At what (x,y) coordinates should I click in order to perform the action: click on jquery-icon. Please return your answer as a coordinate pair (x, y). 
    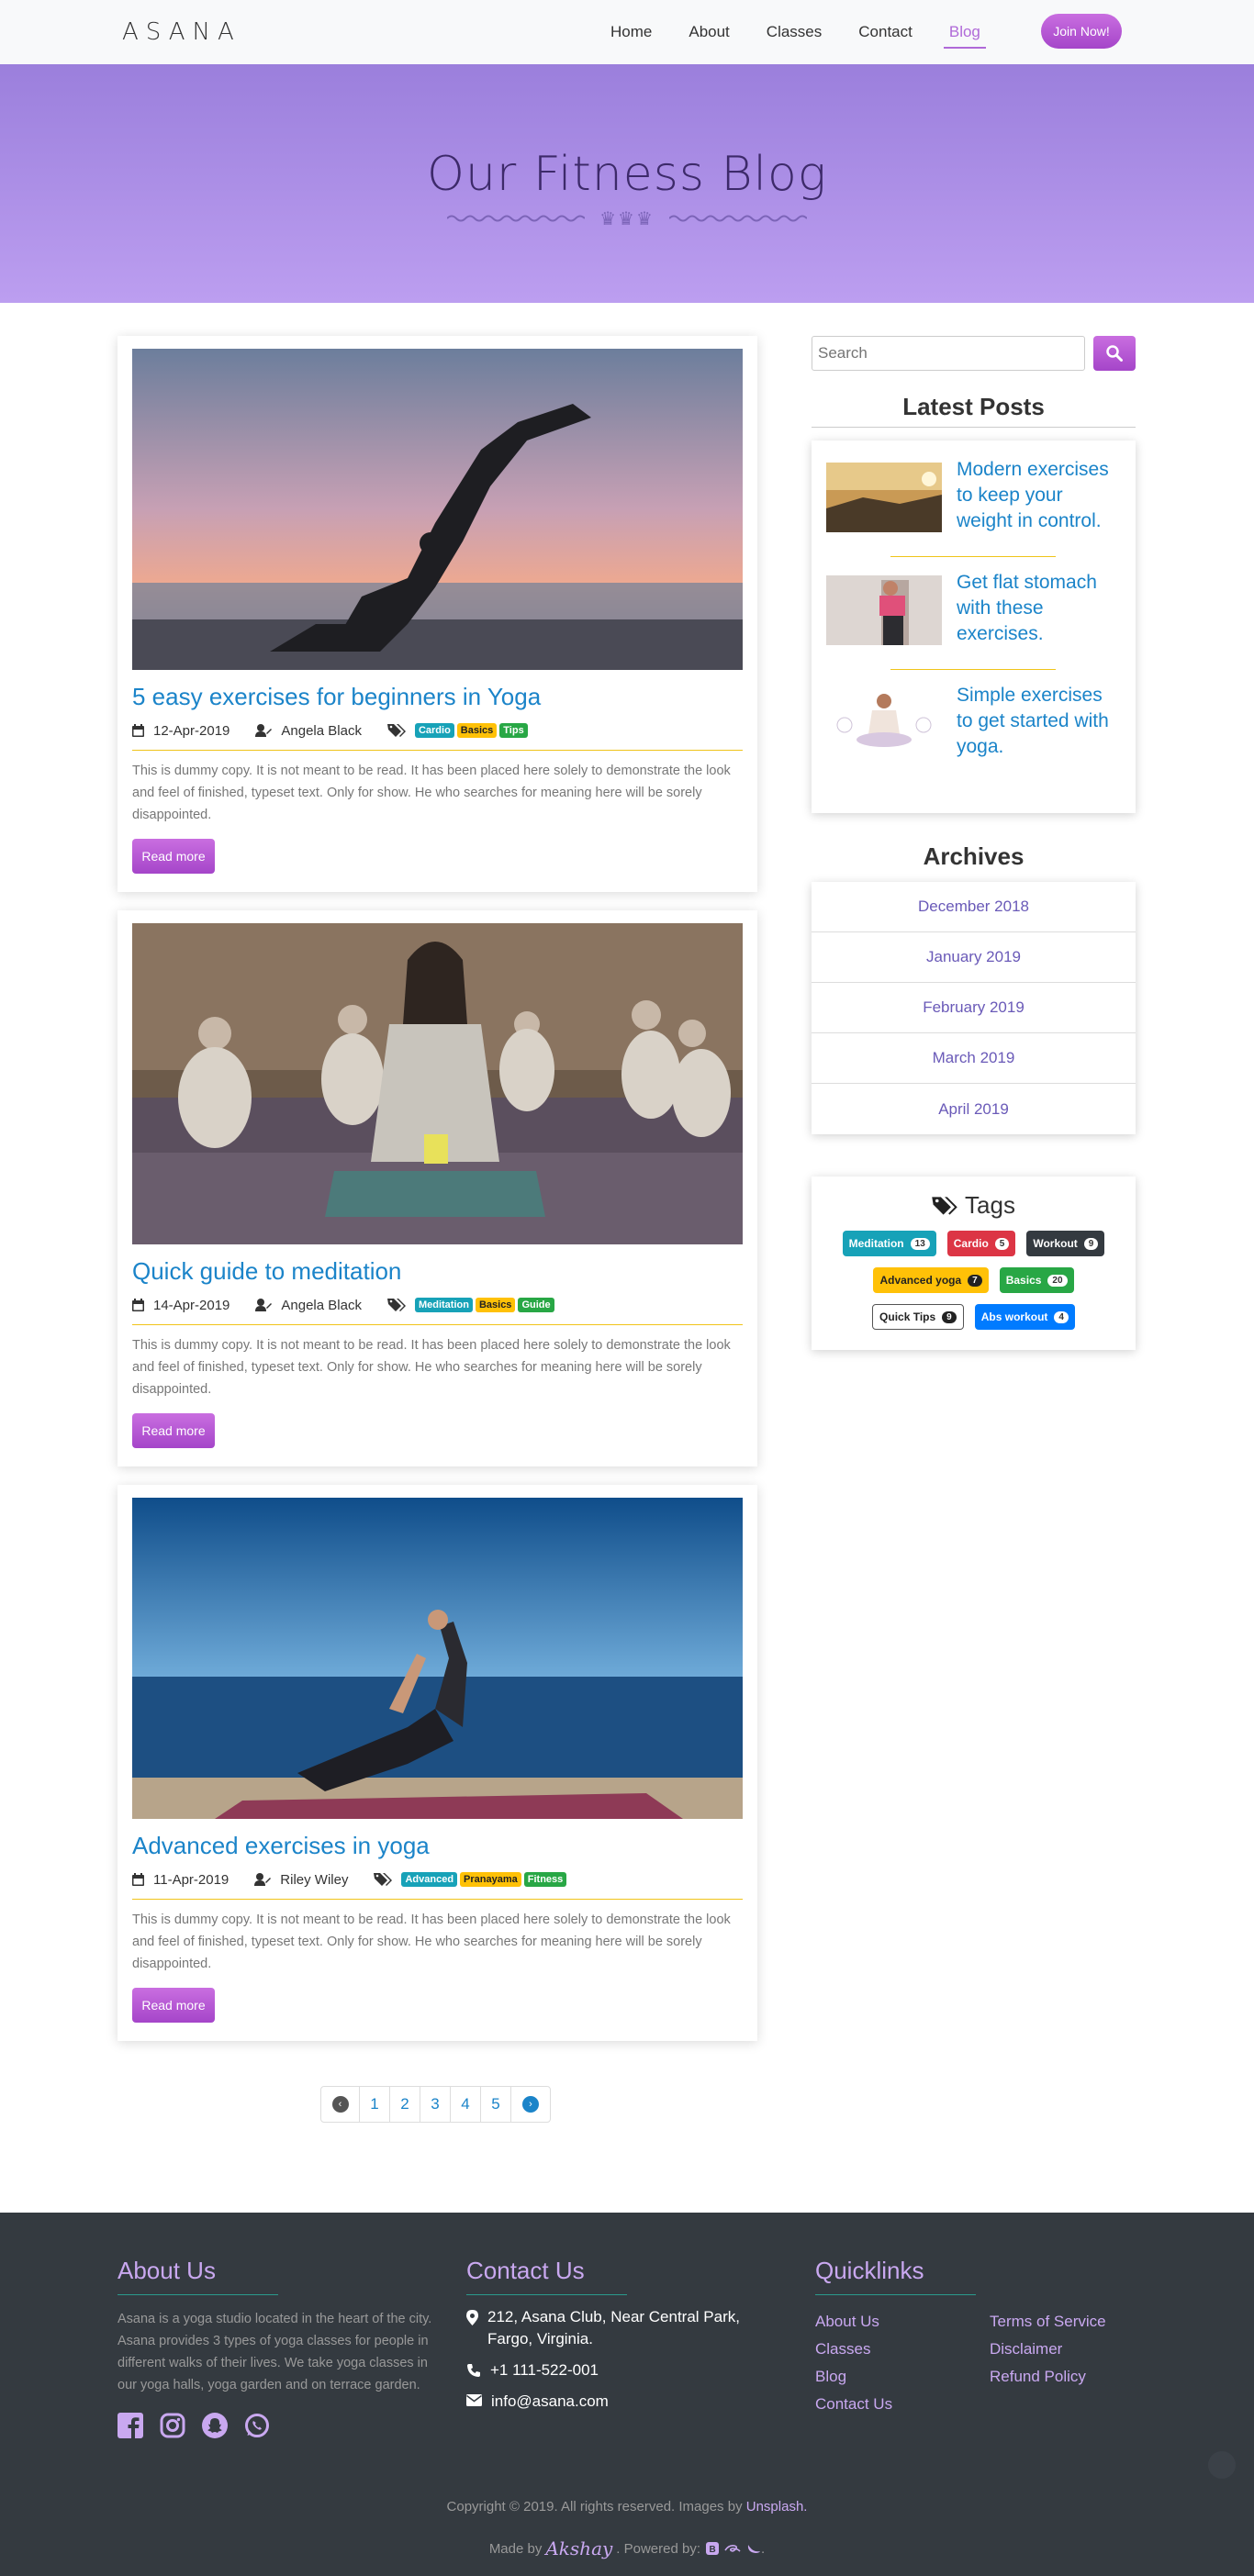
    Looking at the image, I should click on (754, 2548).